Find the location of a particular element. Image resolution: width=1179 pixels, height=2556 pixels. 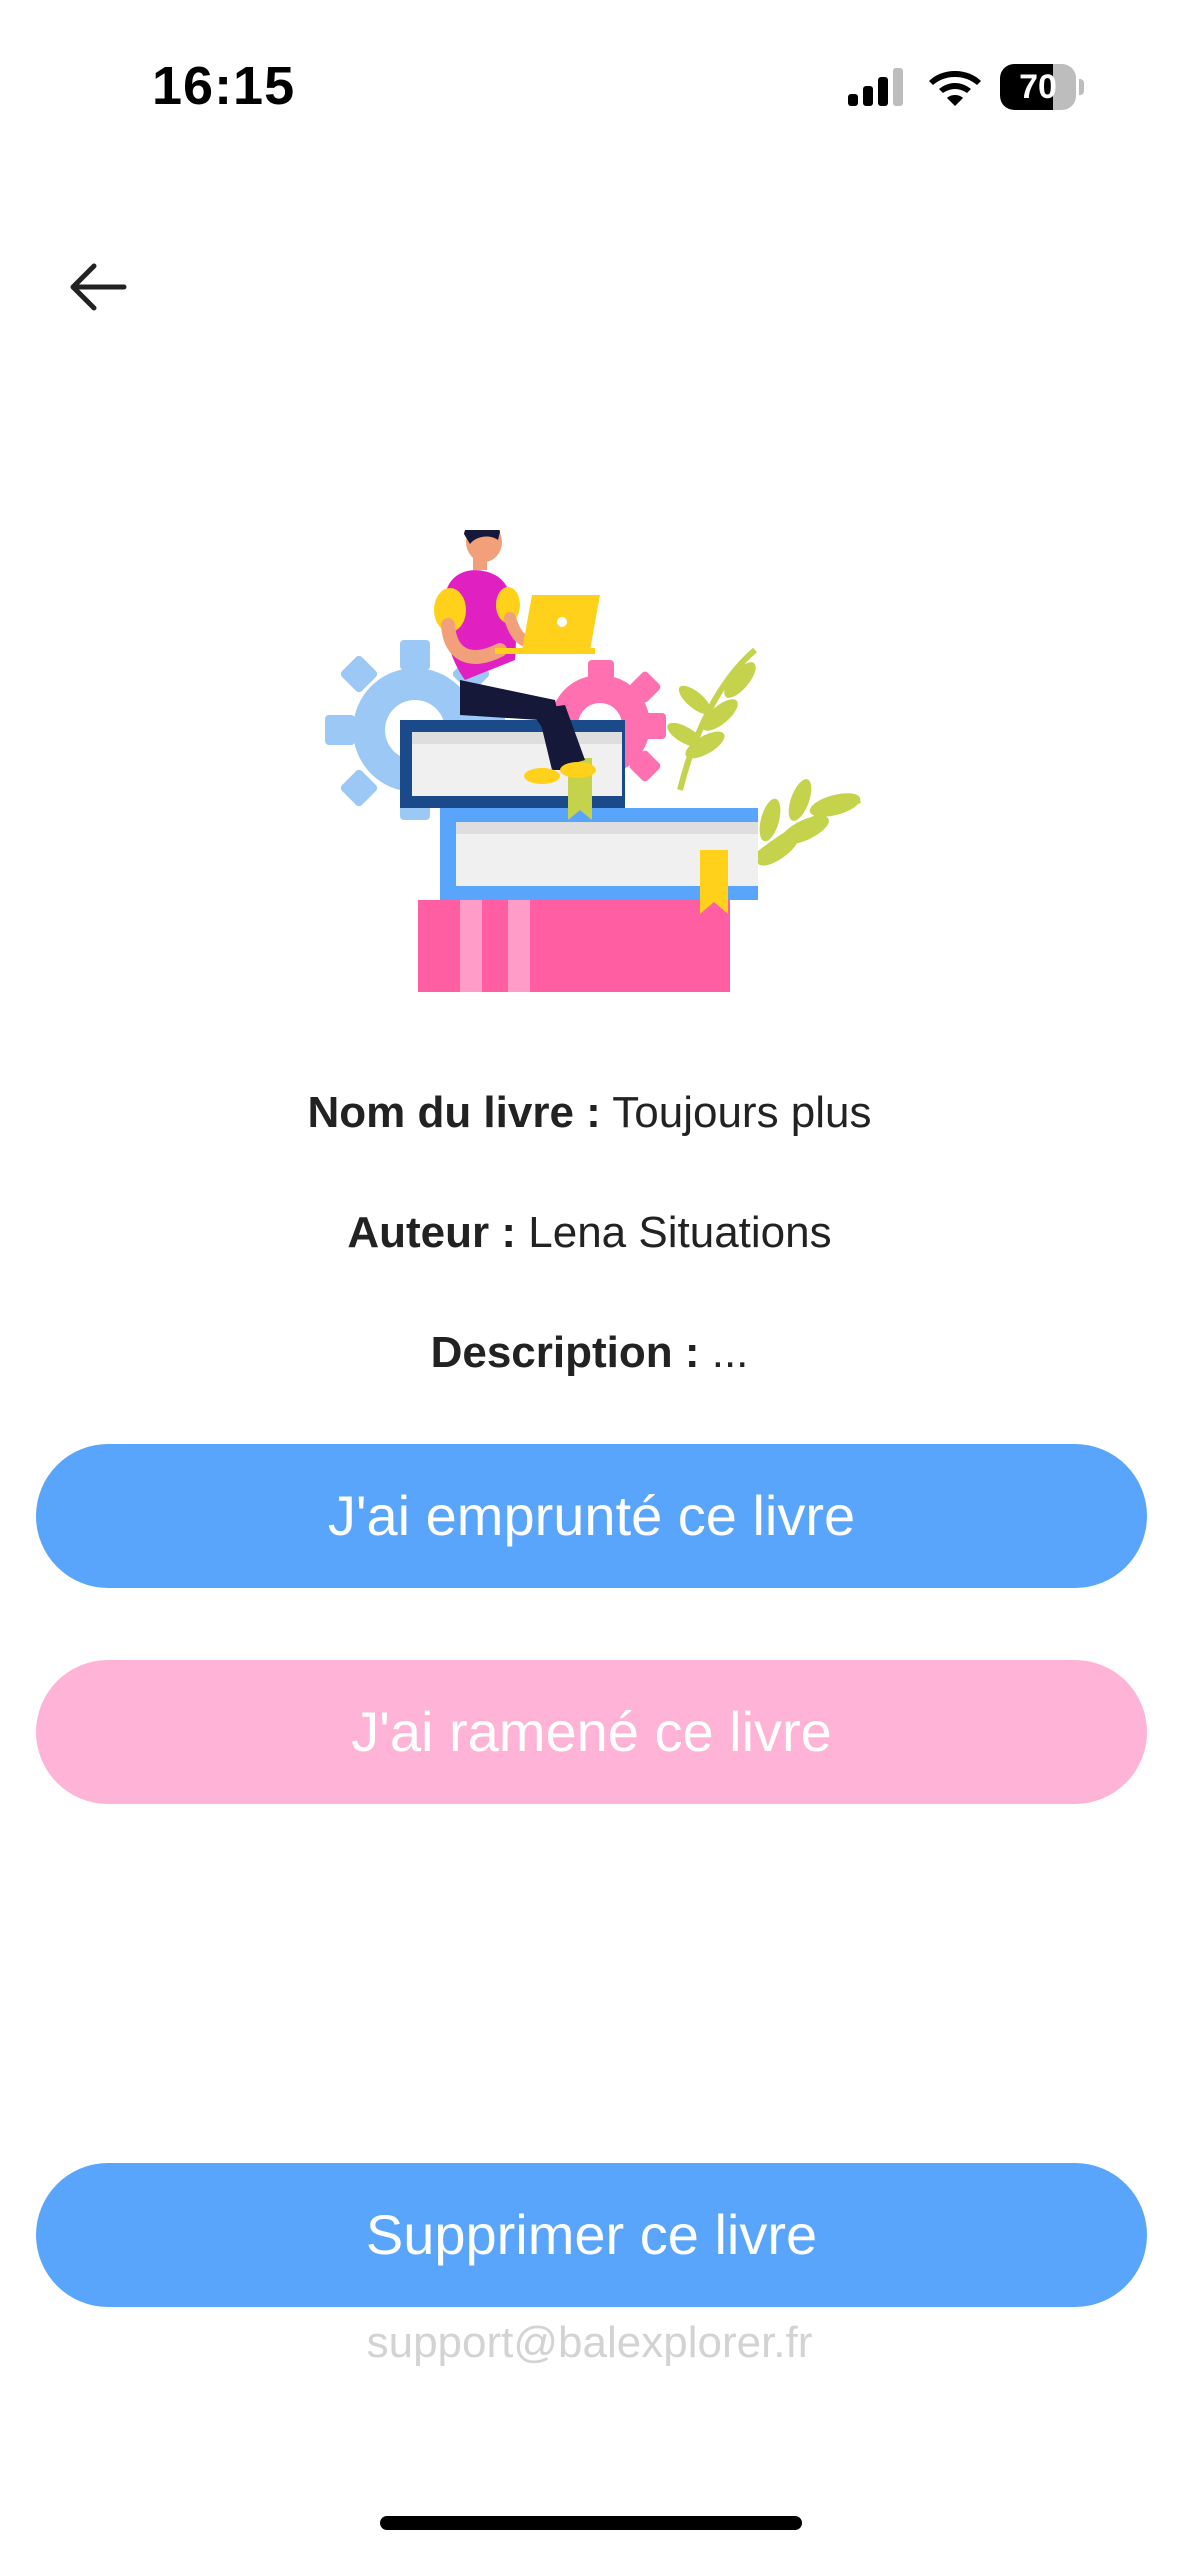

back-button is located at coordinates (100, 292).